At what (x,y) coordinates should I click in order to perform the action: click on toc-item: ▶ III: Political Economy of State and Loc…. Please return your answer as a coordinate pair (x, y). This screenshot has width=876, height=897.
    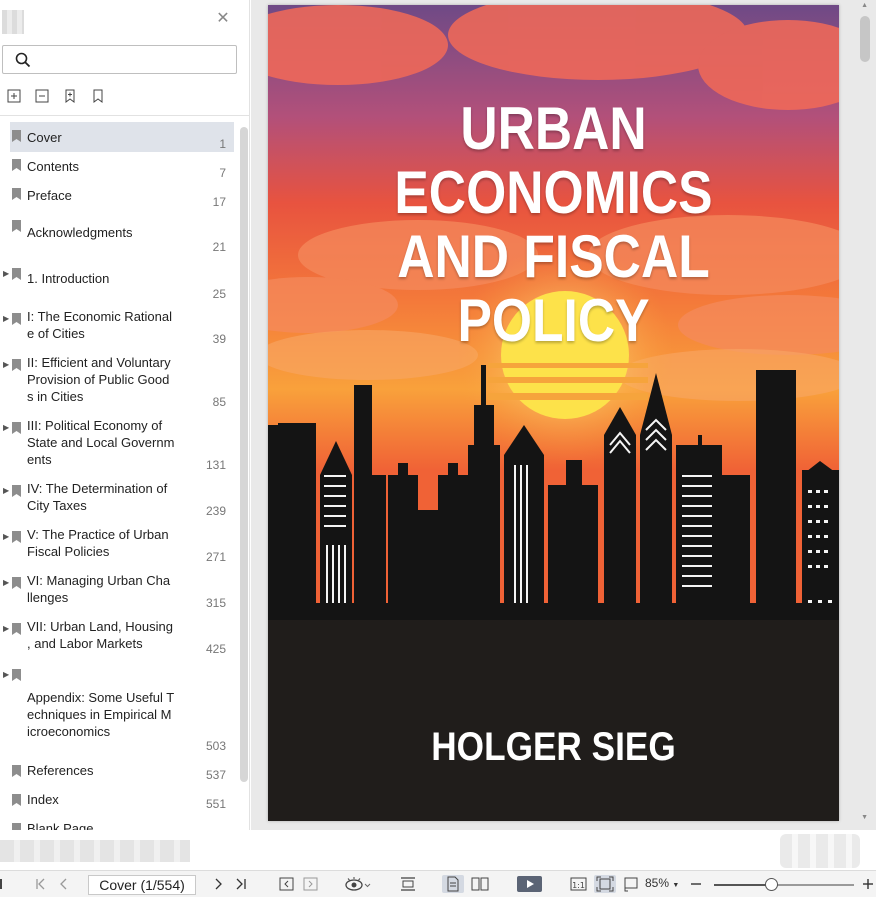
    Looking at the image, I should click on (118, 444).